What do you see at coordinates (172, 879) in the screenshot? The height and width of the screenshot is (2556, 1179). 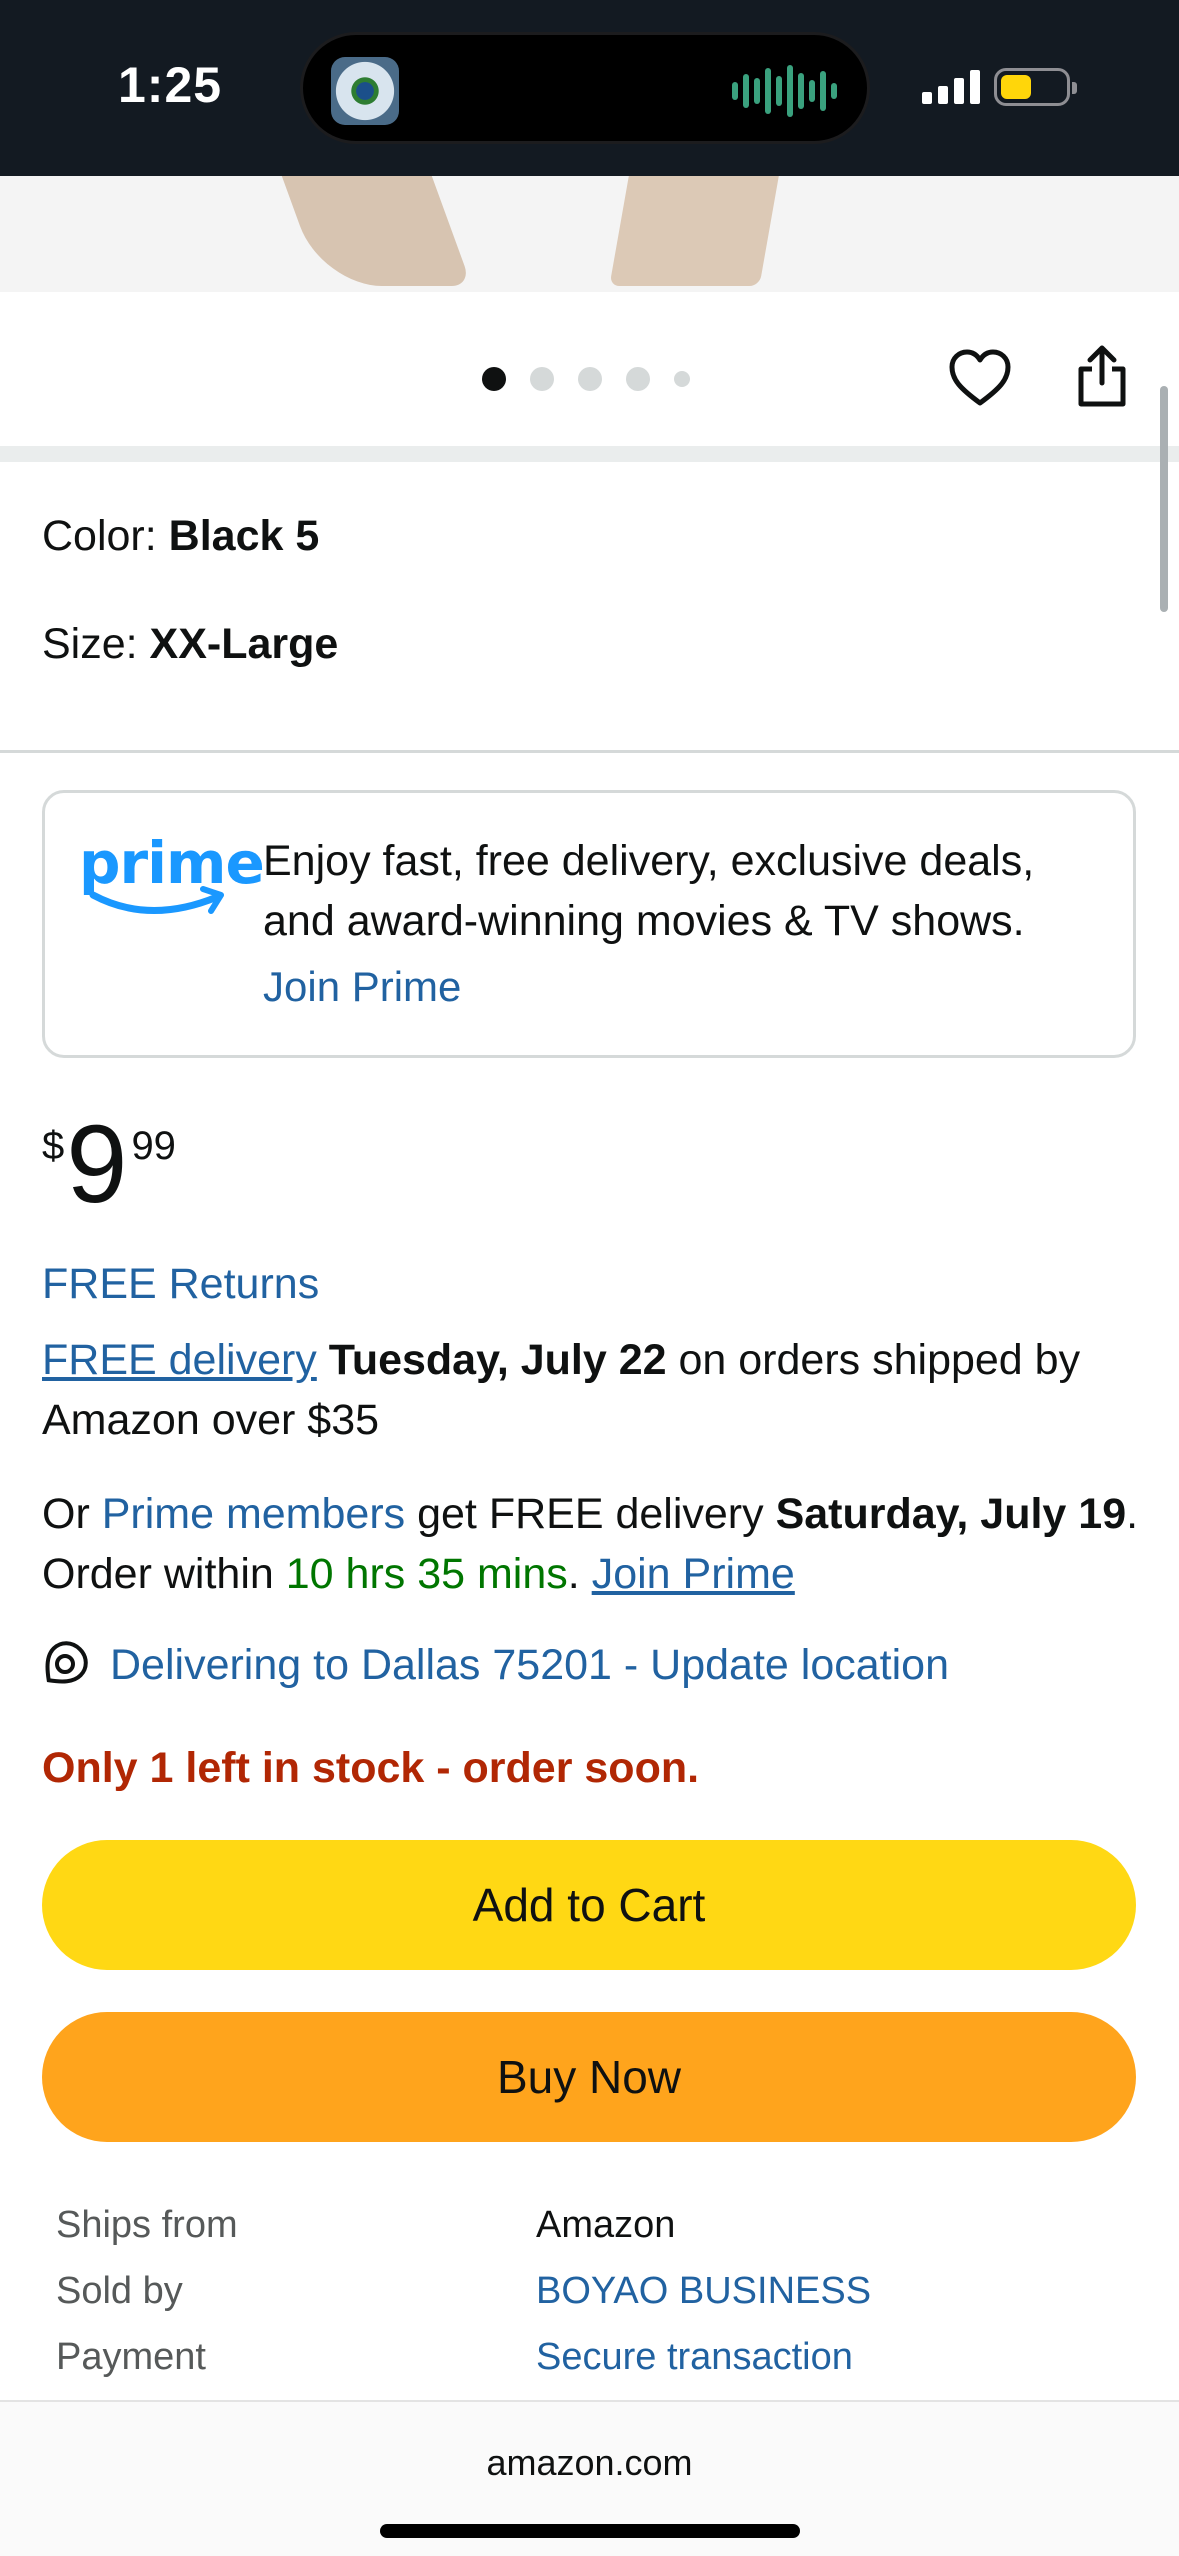 I see `prime-logo: prime` at bounding box center [172, 879].